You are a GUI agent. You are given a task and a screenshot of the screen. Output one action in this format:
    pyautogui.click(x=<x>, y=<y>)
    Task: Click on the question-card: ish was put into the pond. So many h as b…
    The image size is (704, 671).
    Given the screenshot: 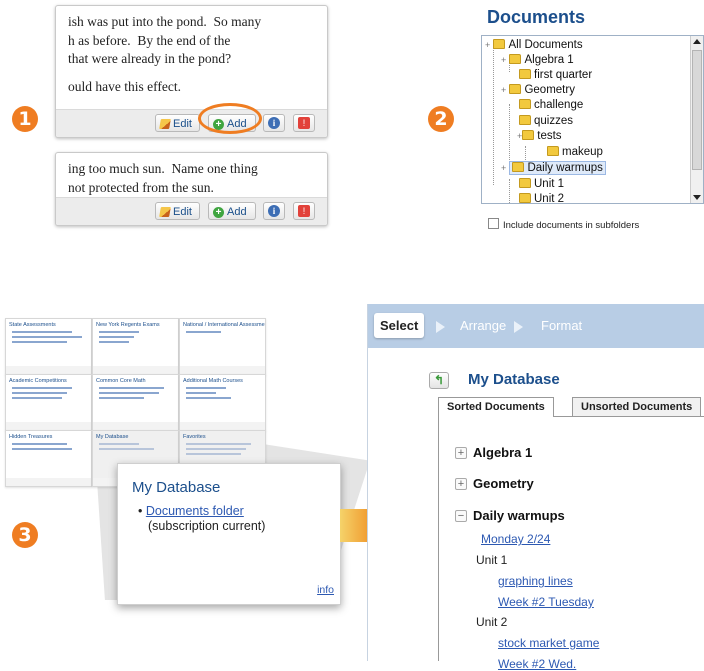 What is the action you would take?
    pyautogui.click(x=191, y=71)
    